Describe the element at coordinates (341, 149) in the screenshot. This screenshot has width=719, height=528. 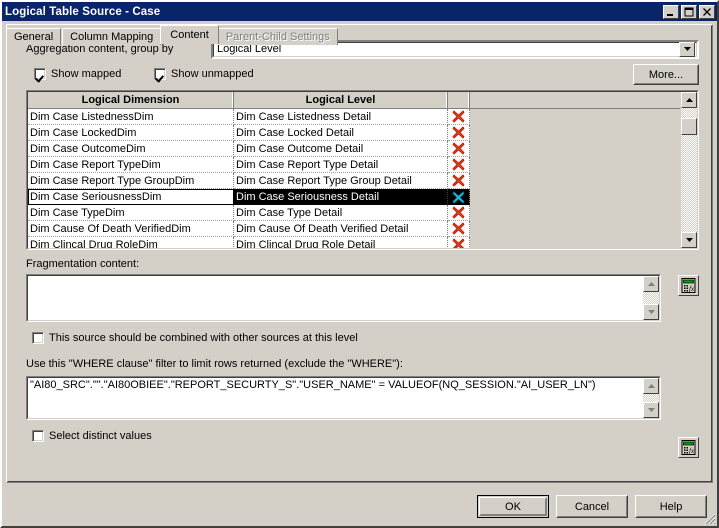
I see `cell-logical-level: Dim Case Outcome Detail` at that location.